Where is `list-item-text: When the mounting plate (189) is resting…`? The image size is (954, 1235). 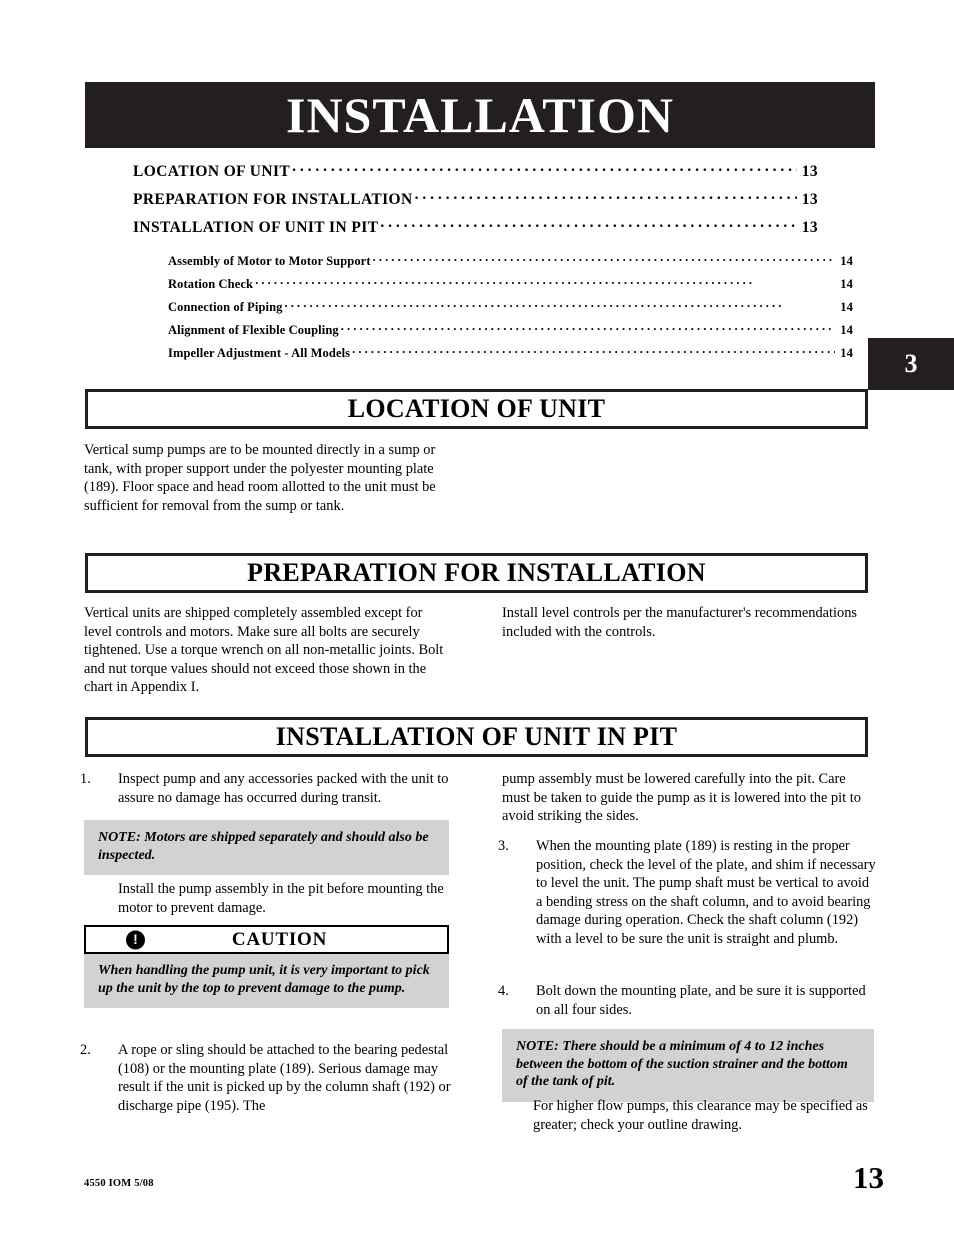 list-item-text: When the mounting plate (189) is resting… is located at coordinates (706, 892).